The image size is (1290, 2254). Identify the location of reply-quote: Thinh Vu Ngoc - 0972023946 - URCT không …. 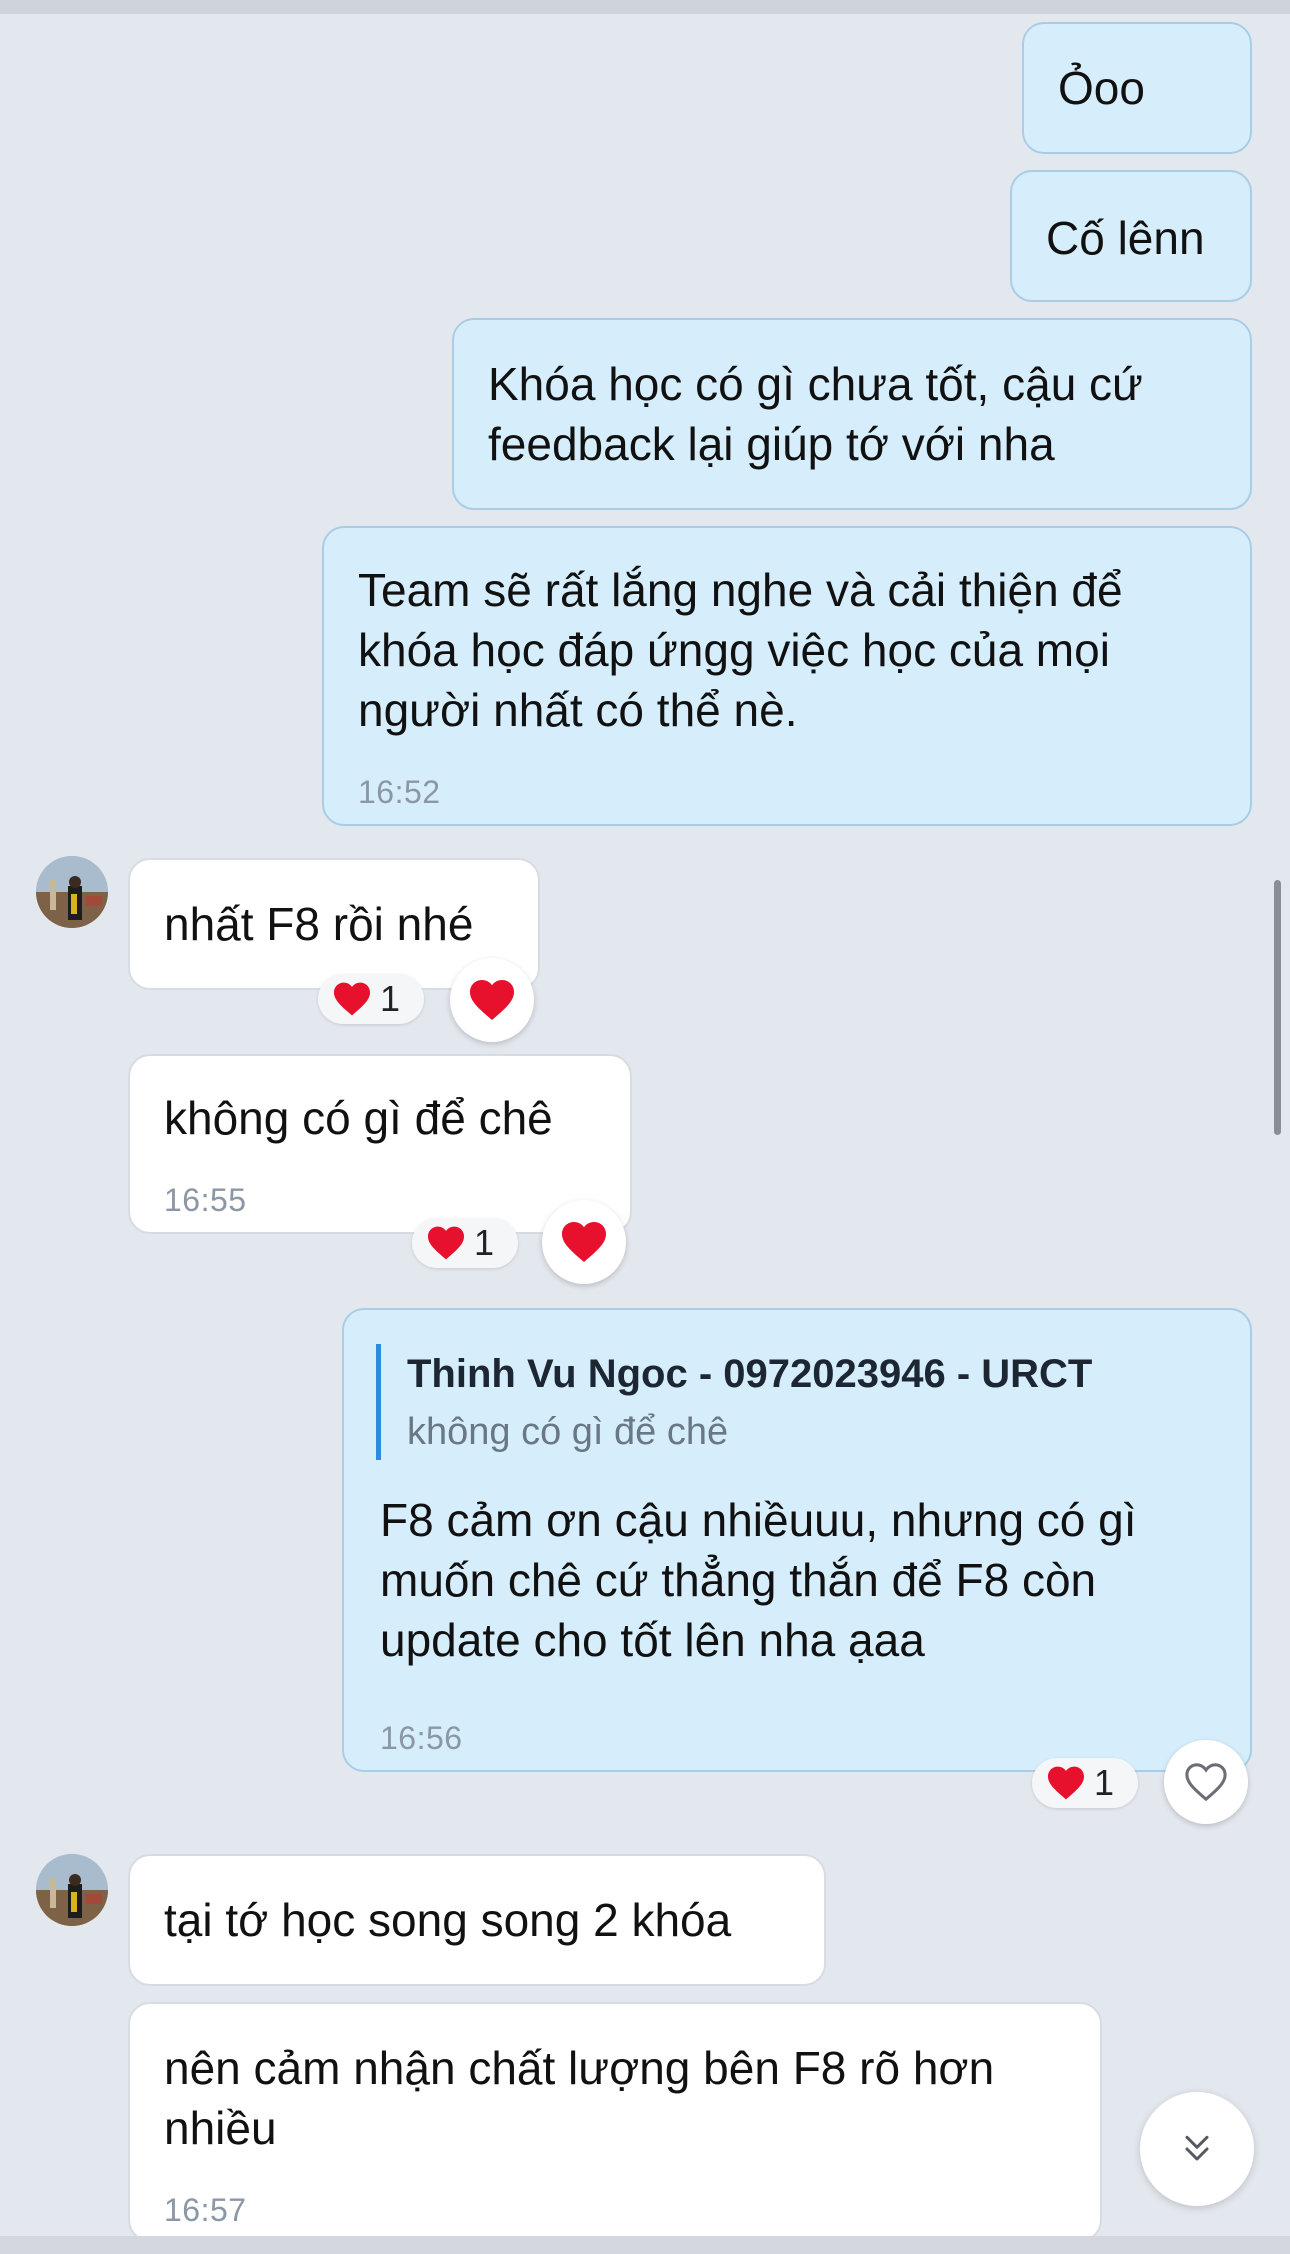
(734, 1402).